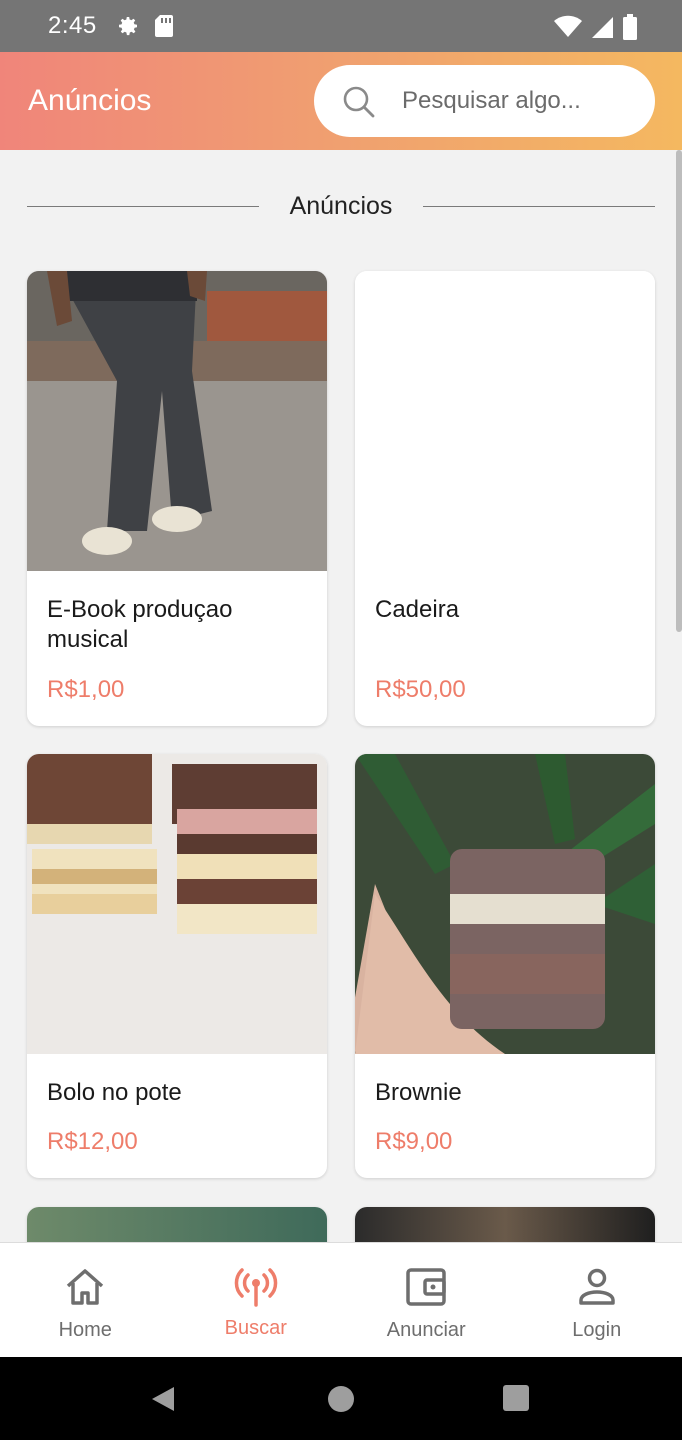 Image resolution: width=682 pixels, height=1440 pixels. I want to click on search-input, so click(517, 101).